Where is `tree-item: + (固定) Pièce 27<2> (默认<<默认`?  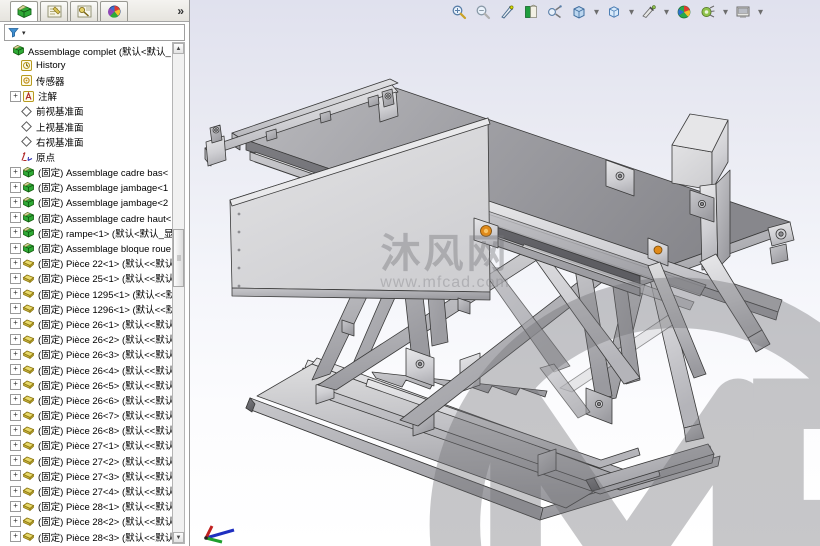 tree-item: + (固定) Pièce 27<2> (默认<<默认 is located at coordinates (88, 460).